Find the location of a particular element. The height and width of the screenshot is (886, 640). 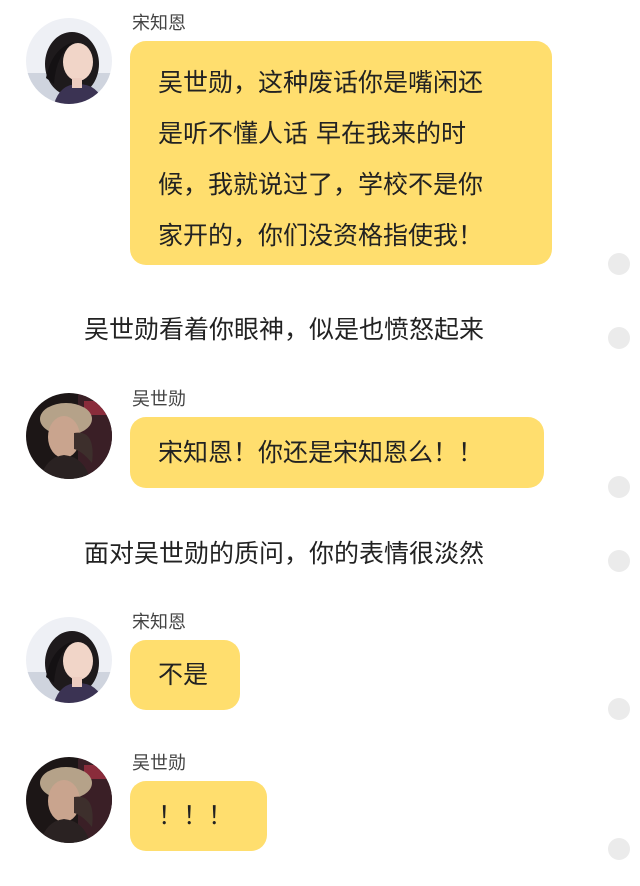

message-bubble: 宋知恩！你还是宋知恩么！！ is located at coordinates (337, 452).